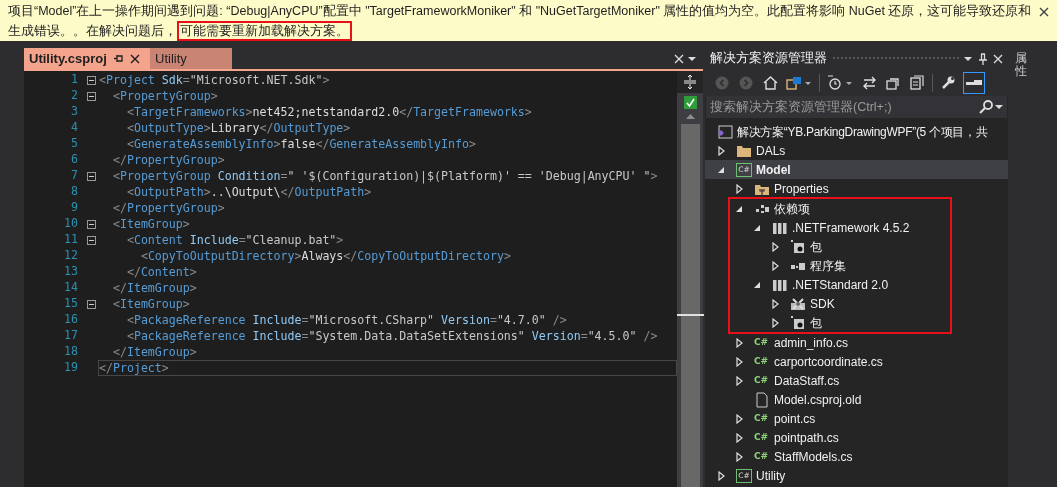  I want to click on panel-title: 解决方案资源管理器, so click(768, 59).